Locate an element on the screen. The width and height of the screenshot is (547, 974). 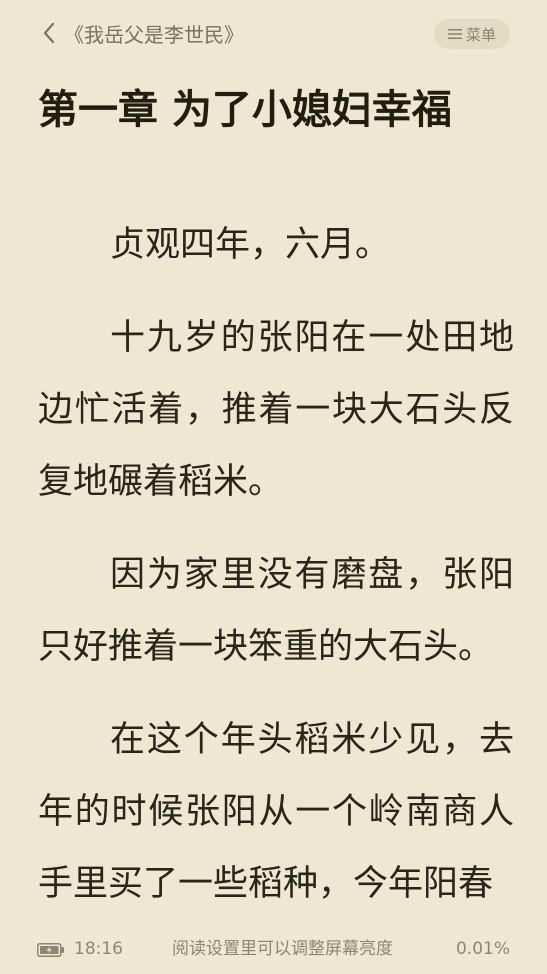
chevron-left-icon is located at coordinates (49, 35).